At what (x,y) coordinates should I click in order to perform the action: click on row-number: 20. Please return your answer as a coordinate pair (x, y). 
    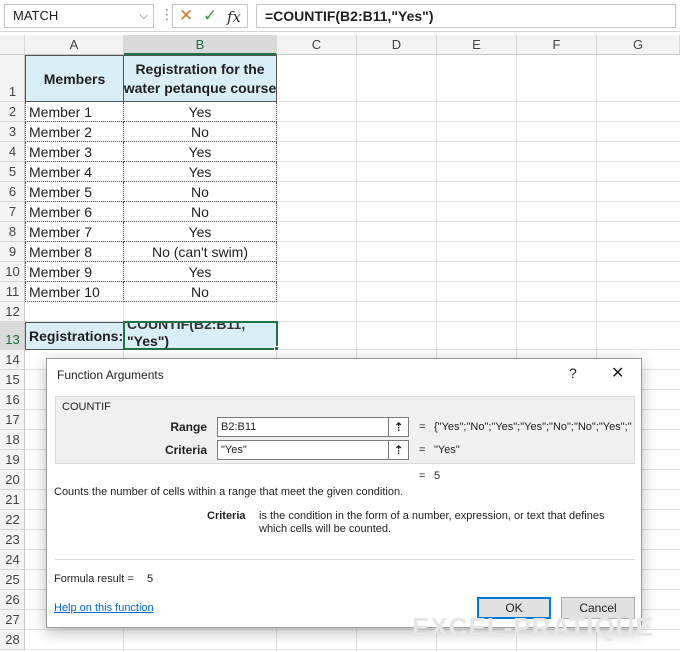
    Looking at the image, I should click on (12, 479).